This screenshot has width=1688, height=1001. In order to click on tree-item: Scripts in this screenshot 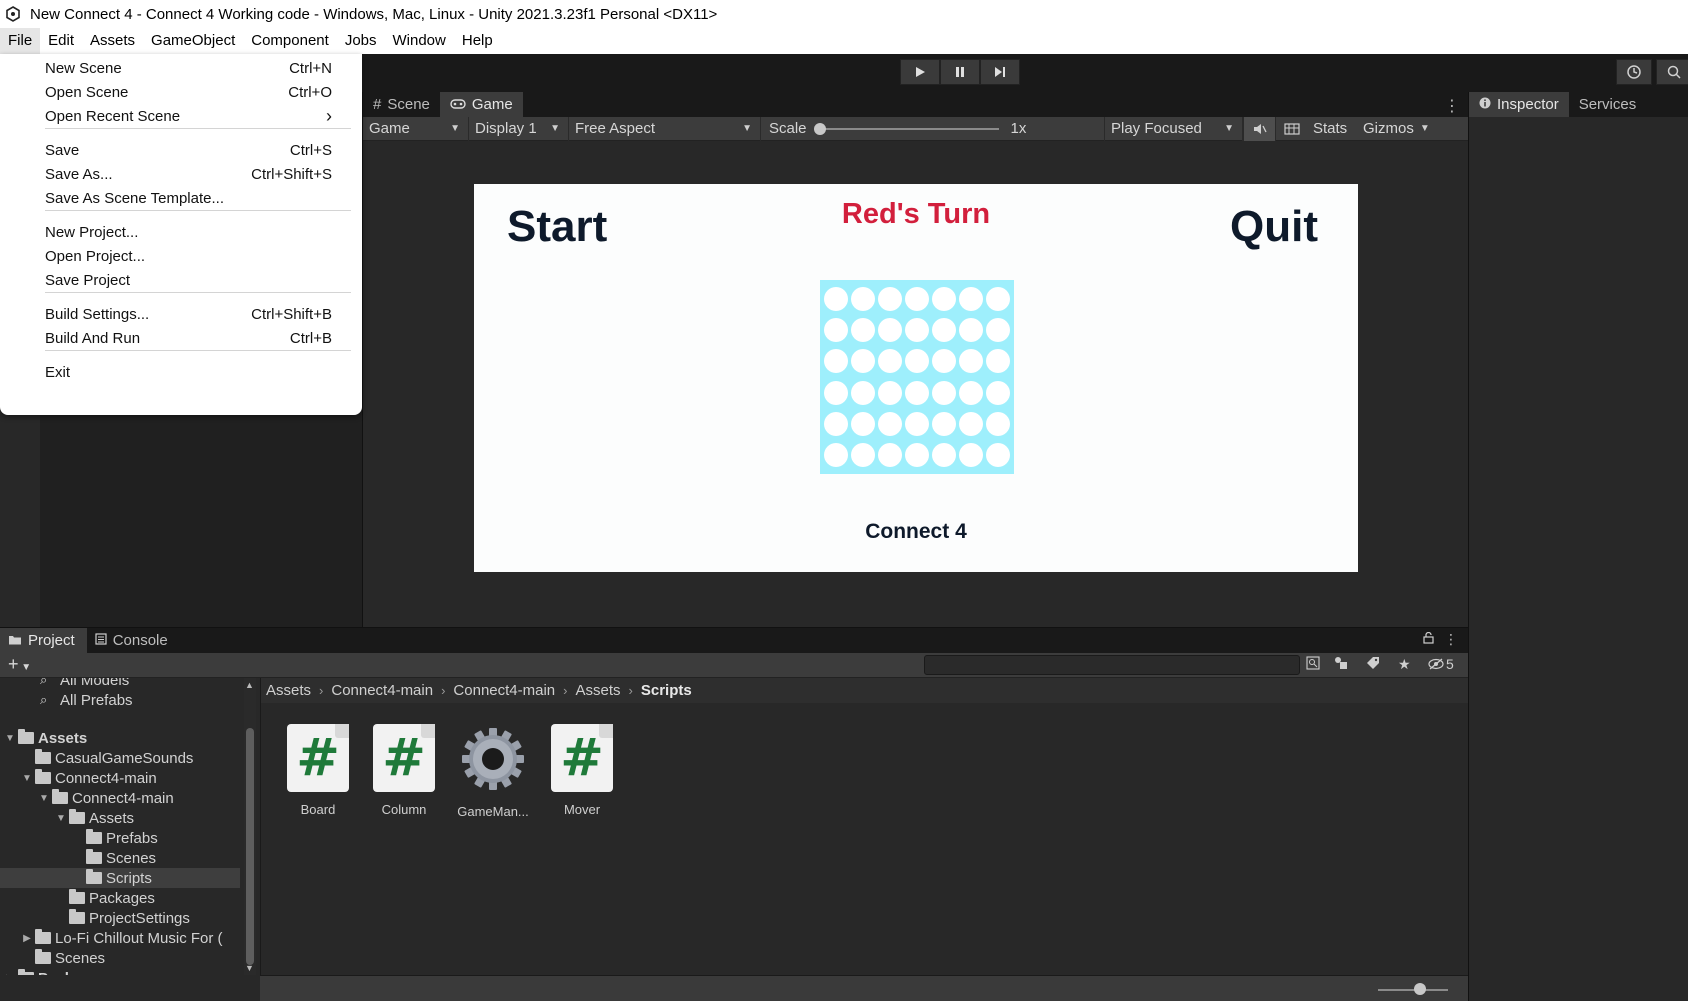, I will do `click(120, 878)`.